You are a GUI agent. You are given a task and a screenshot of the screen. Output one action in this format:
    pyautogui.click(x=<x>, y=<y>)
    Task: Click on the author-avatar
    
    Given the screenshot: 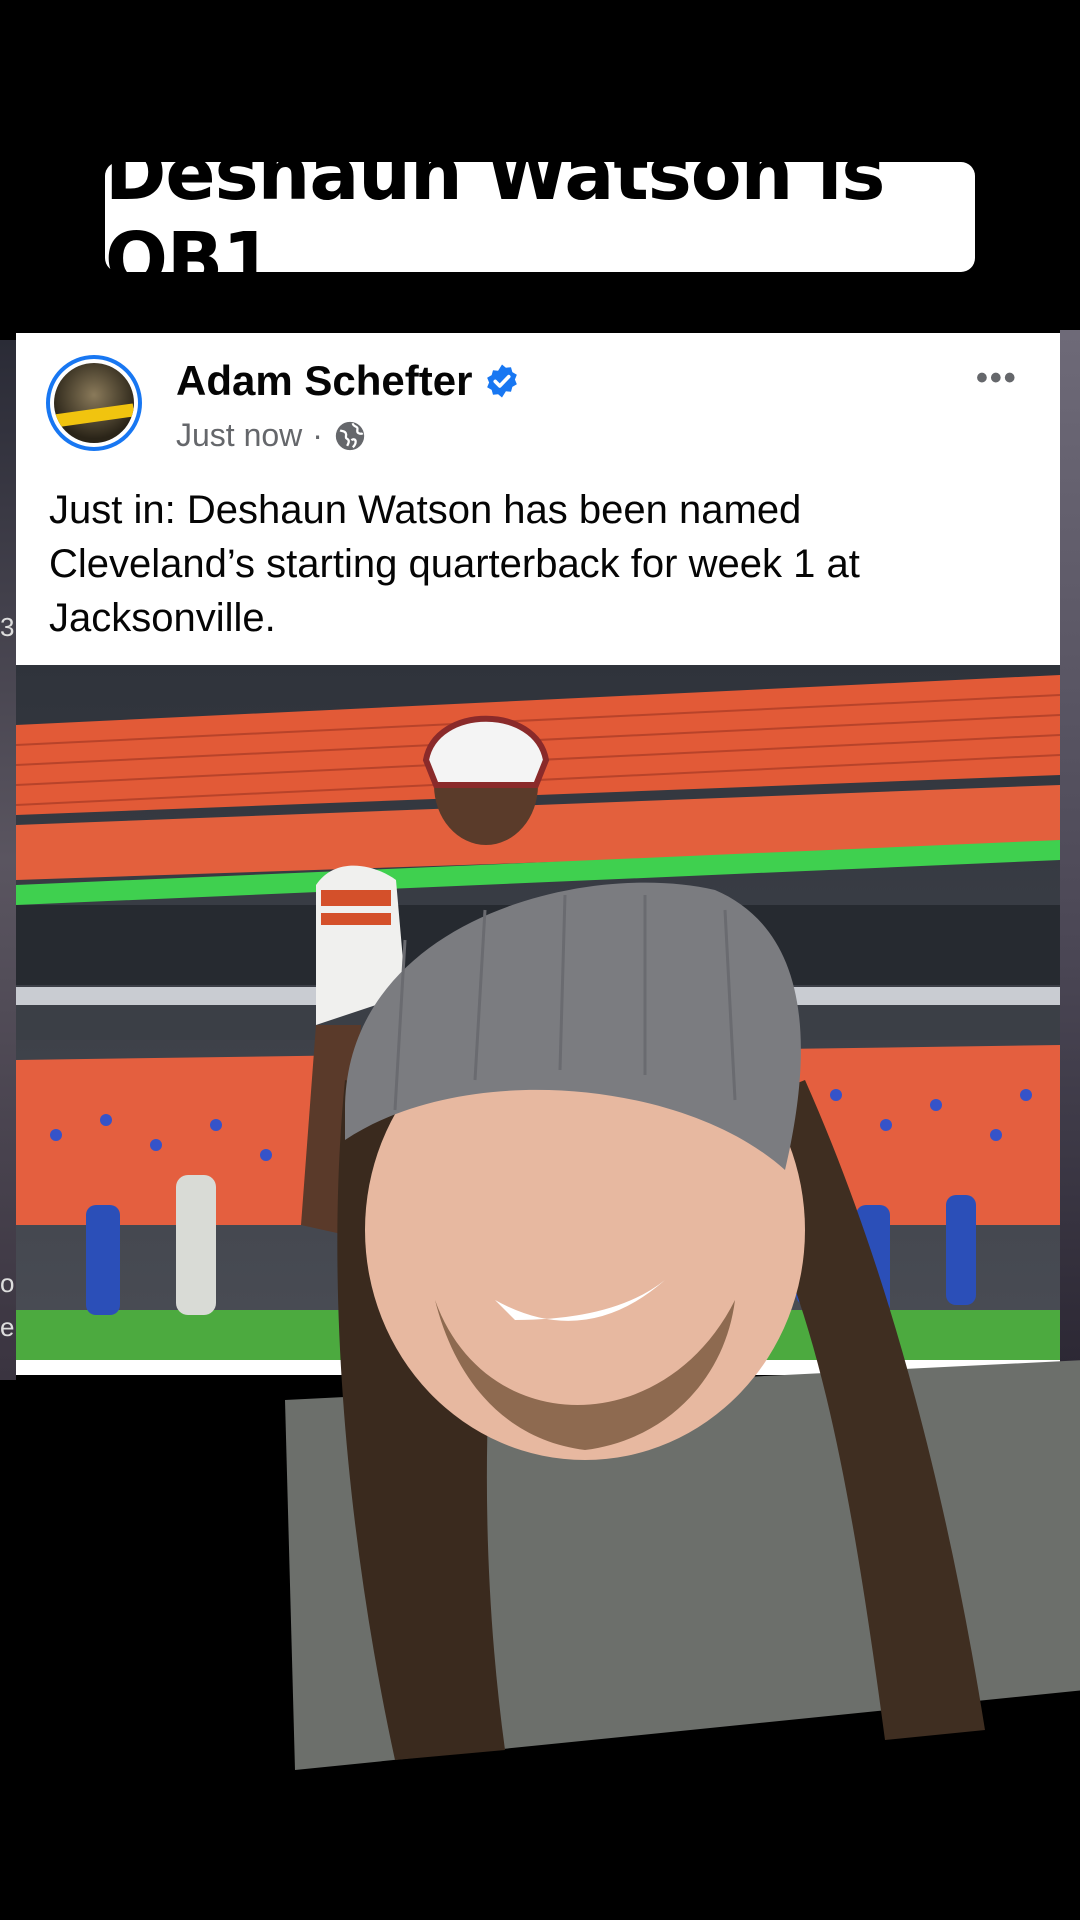 What is the action you would take?
    pyautogui.click(x=94, y=403)
    